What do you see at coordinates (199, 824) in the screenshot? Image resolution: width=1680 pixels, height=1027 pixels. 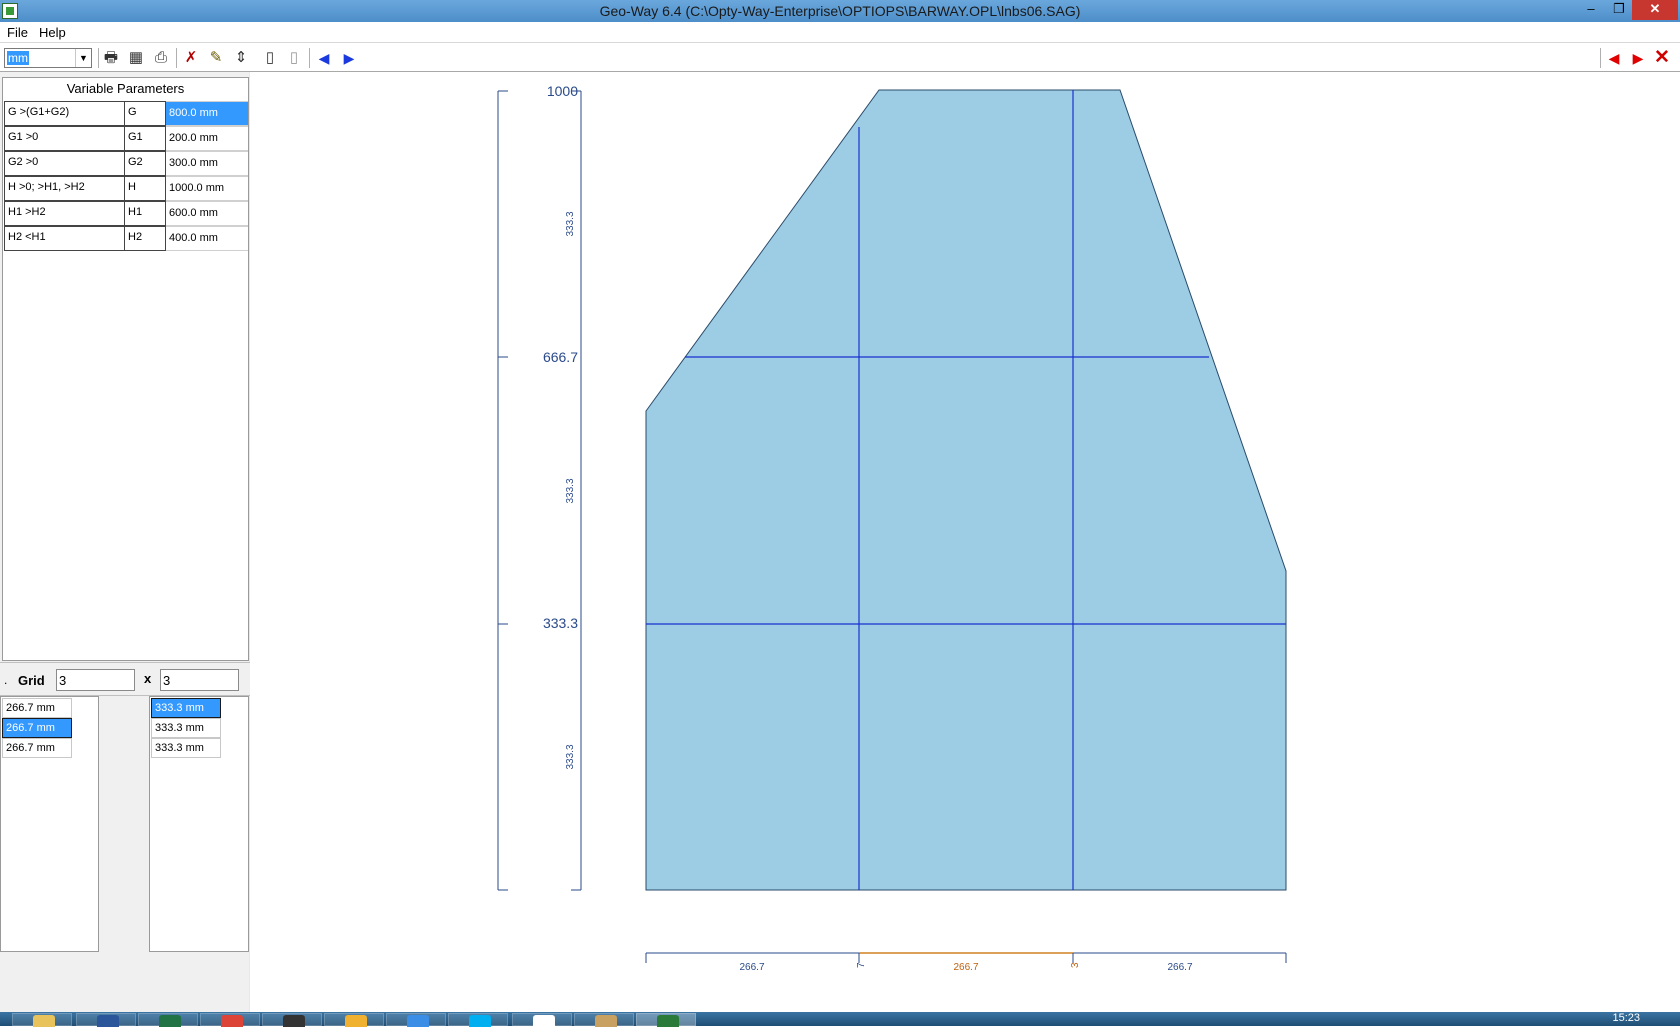 I see `row-height-list: 333.3 mm 333.3 mm 333.3 mm` at bounding box center [199, 824].